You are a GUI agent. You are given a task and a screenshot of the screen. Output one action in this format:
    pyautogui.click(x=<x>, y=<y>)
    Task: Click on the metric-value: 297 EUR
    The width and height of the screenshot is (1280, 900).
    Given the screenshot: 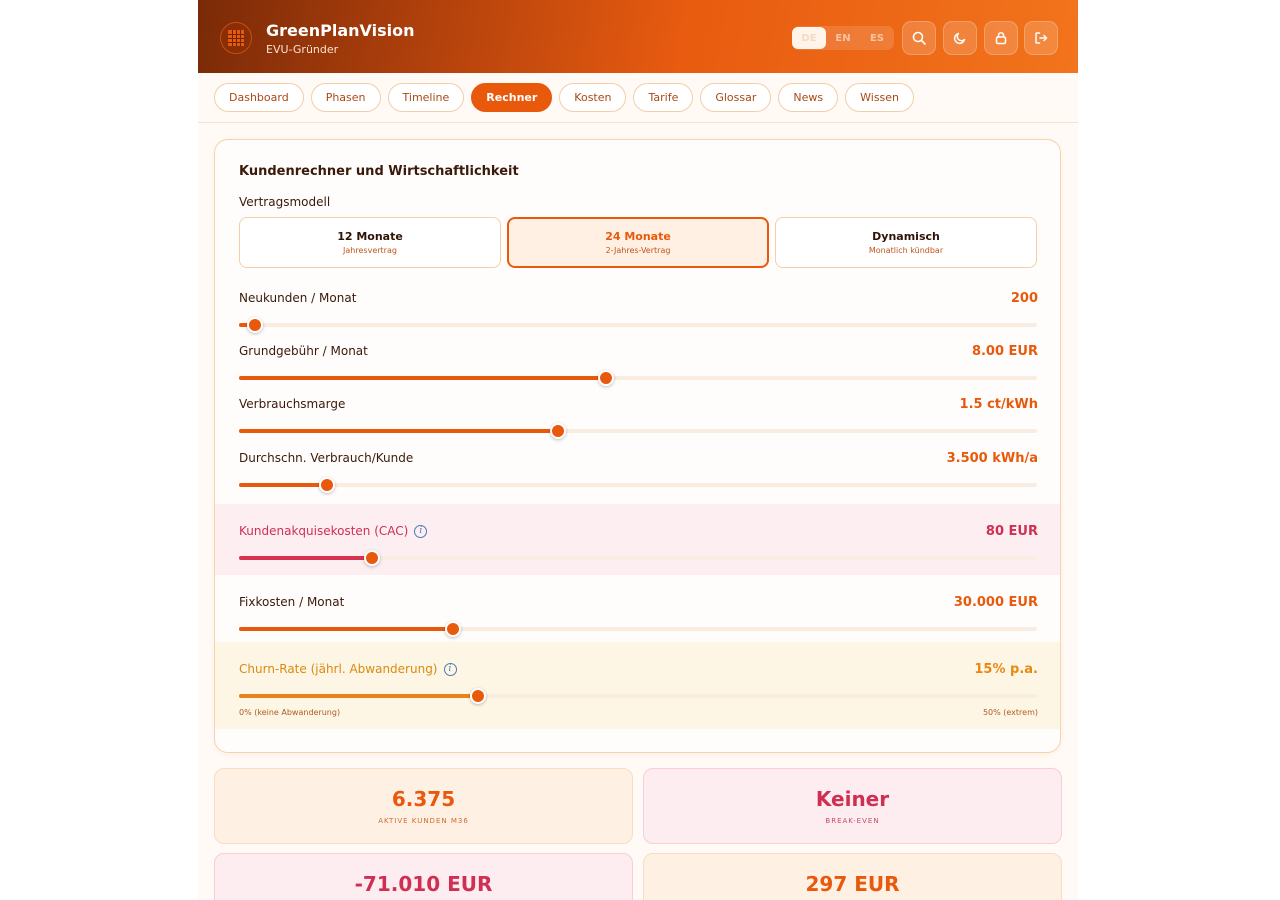 What is the action you would take?
    pyautogui.click(x=852, y=884)
    